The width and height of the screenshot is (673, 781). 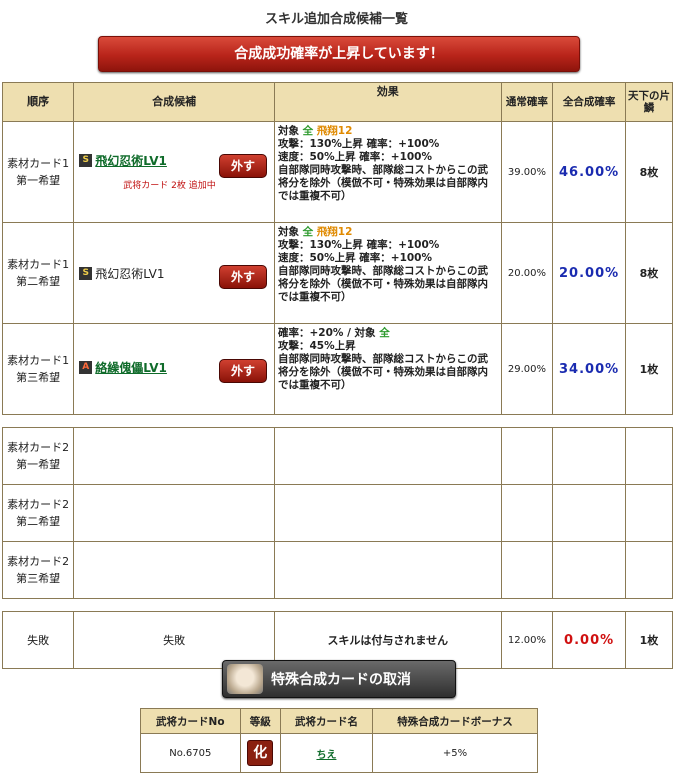 I want to click on page-title: スキル追加合成候補一覧, so click(x=336, y=19).